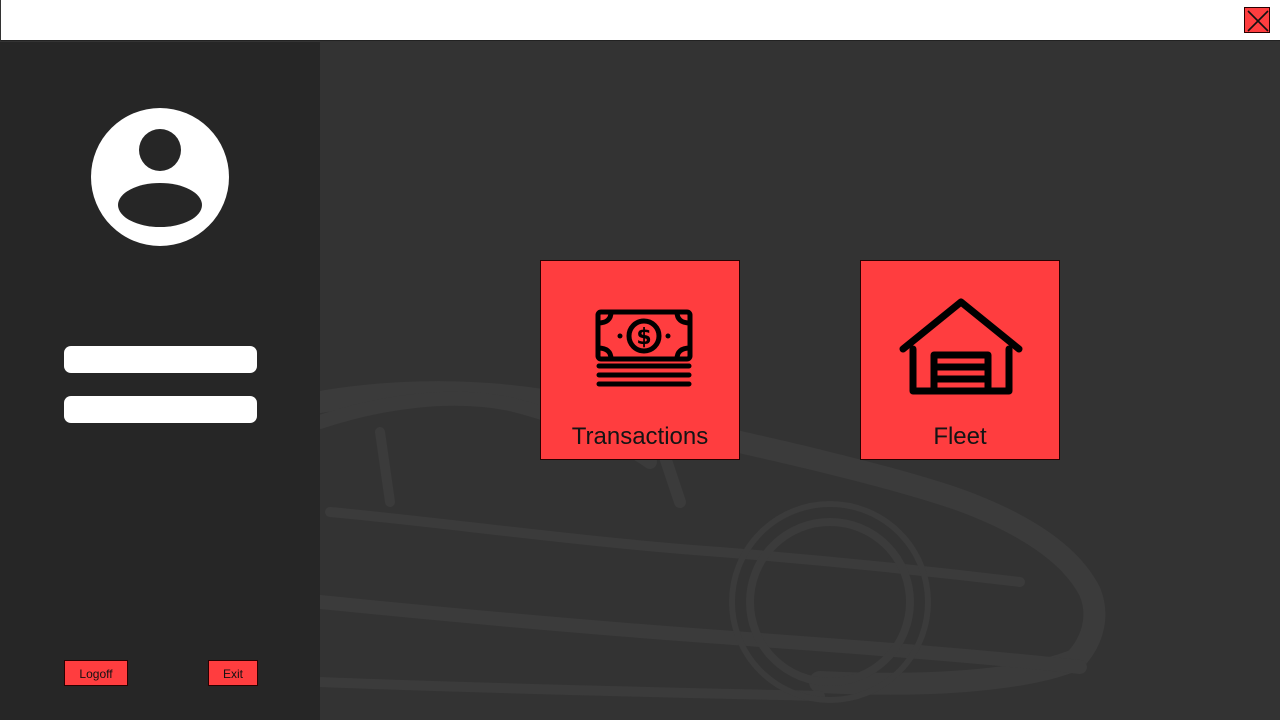 This screenshot has width=1280, height=720. What do you see at coordinates (160, 409) in the screenshot?
I see `password-field` at bounding box center [160, 409].